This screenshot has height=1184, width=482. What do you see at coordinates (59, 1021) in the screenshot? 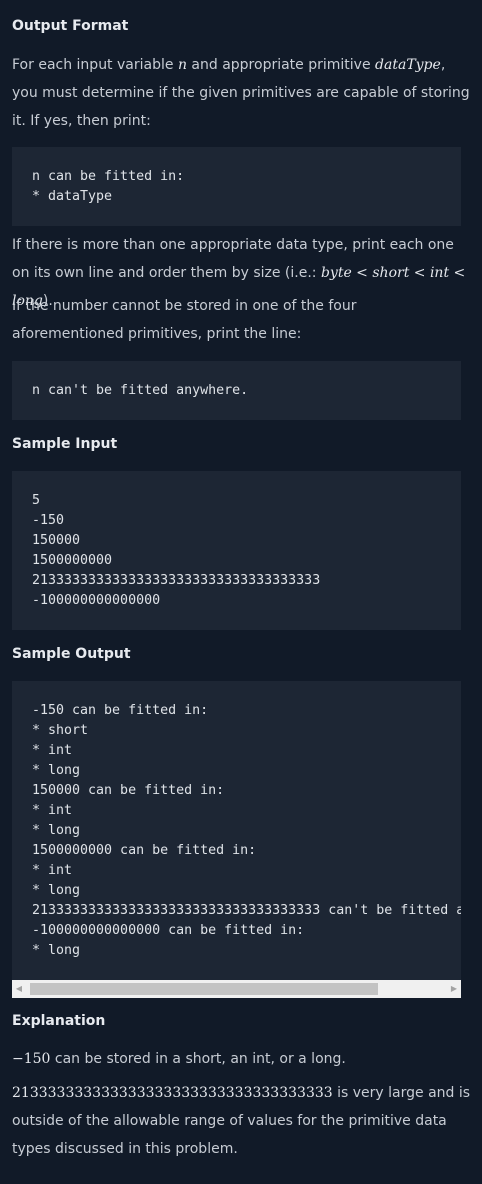
I see `explanation-heading: Explanation` at bounding box center [59, 1021].